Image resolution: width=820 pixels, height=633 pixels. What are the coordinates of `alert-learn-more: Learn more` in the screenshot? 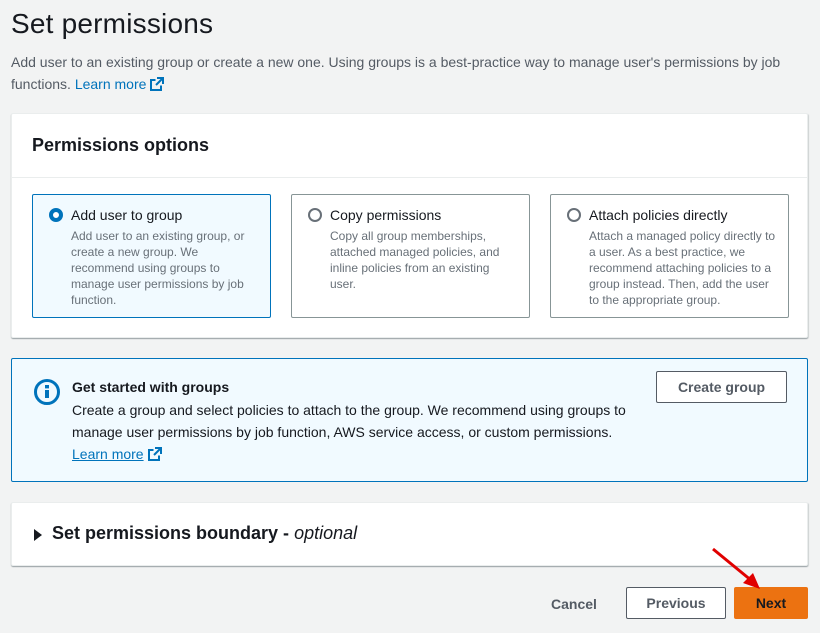 It's located at (117, 455).